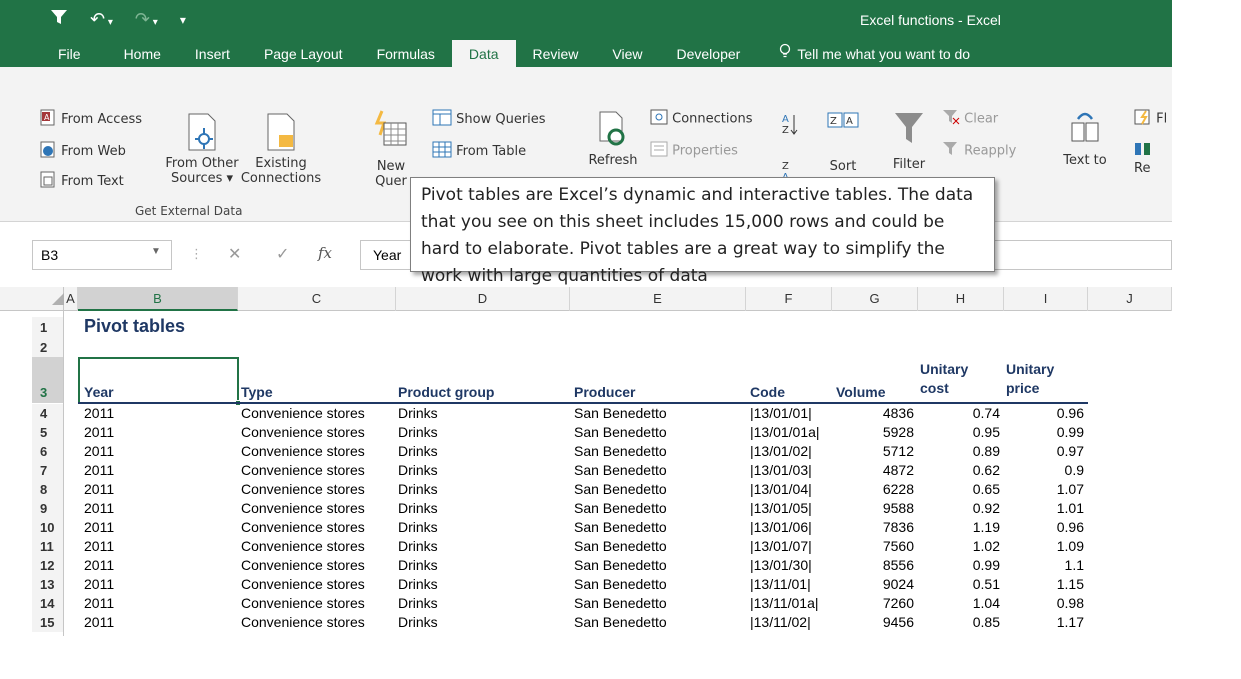  Describe the element at coordinates (282, 254) in the screenshot. I see `enter-icon: ✓` at that location.